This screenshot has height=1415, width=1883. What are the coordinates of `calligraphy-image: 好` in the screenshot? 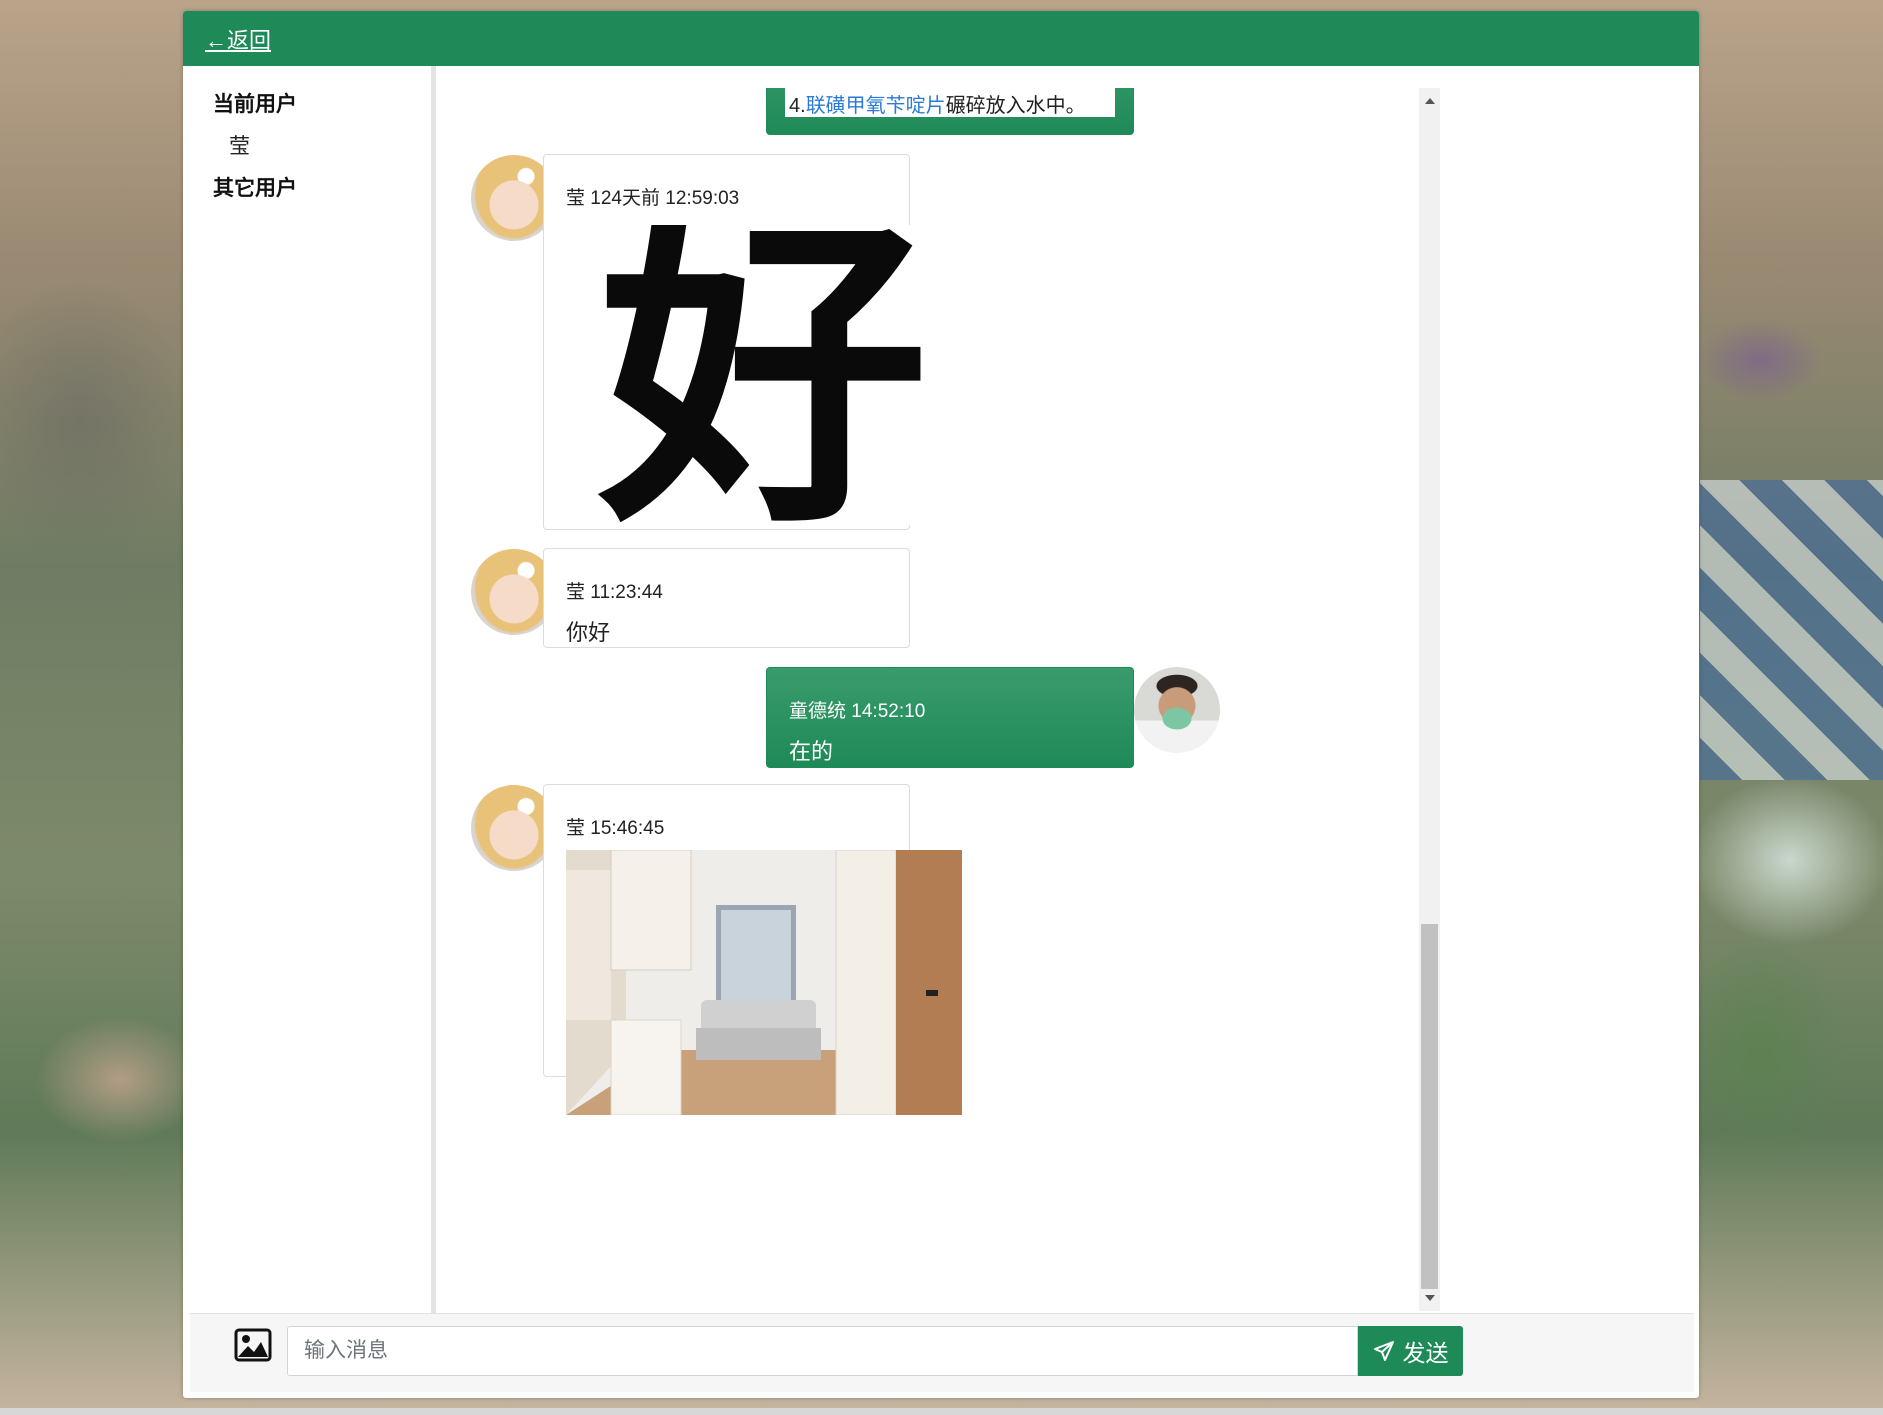 It's located at (763, 373).